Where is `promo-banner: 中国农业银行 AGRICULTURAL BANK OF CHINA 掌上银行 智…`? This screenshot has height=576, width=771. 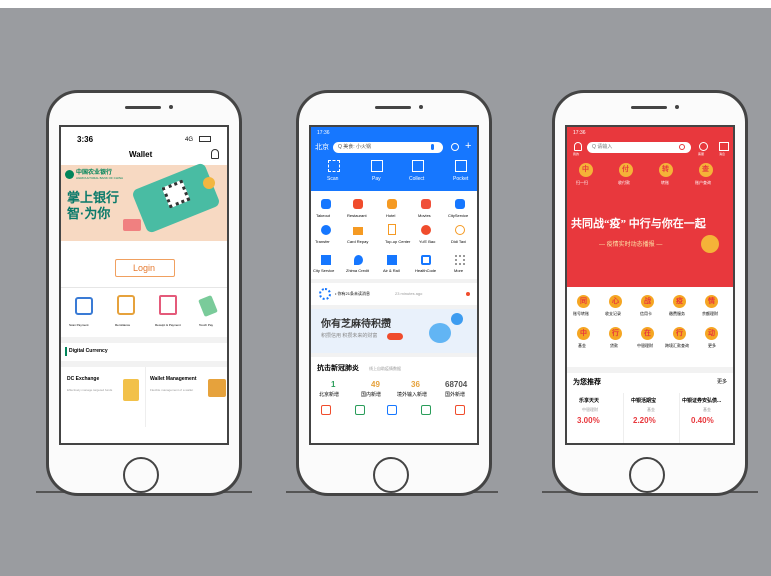
promo-banner: 中国农业银行 AGRICULTURAL BANK OF CHINA 掌上银行 智… is located at coordinates (144, 201).